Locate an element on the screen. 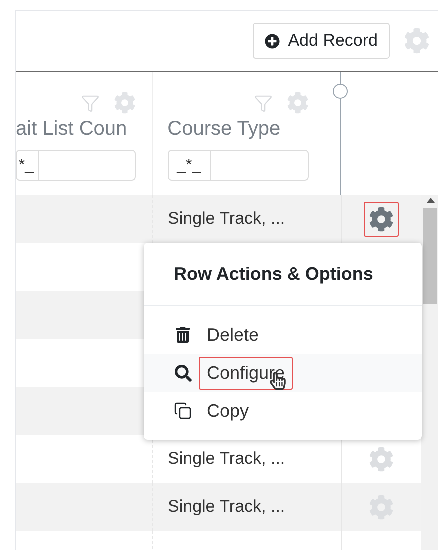 This screenshot has width=448, height=550. plus-icon is located at coordinates (272, 41).